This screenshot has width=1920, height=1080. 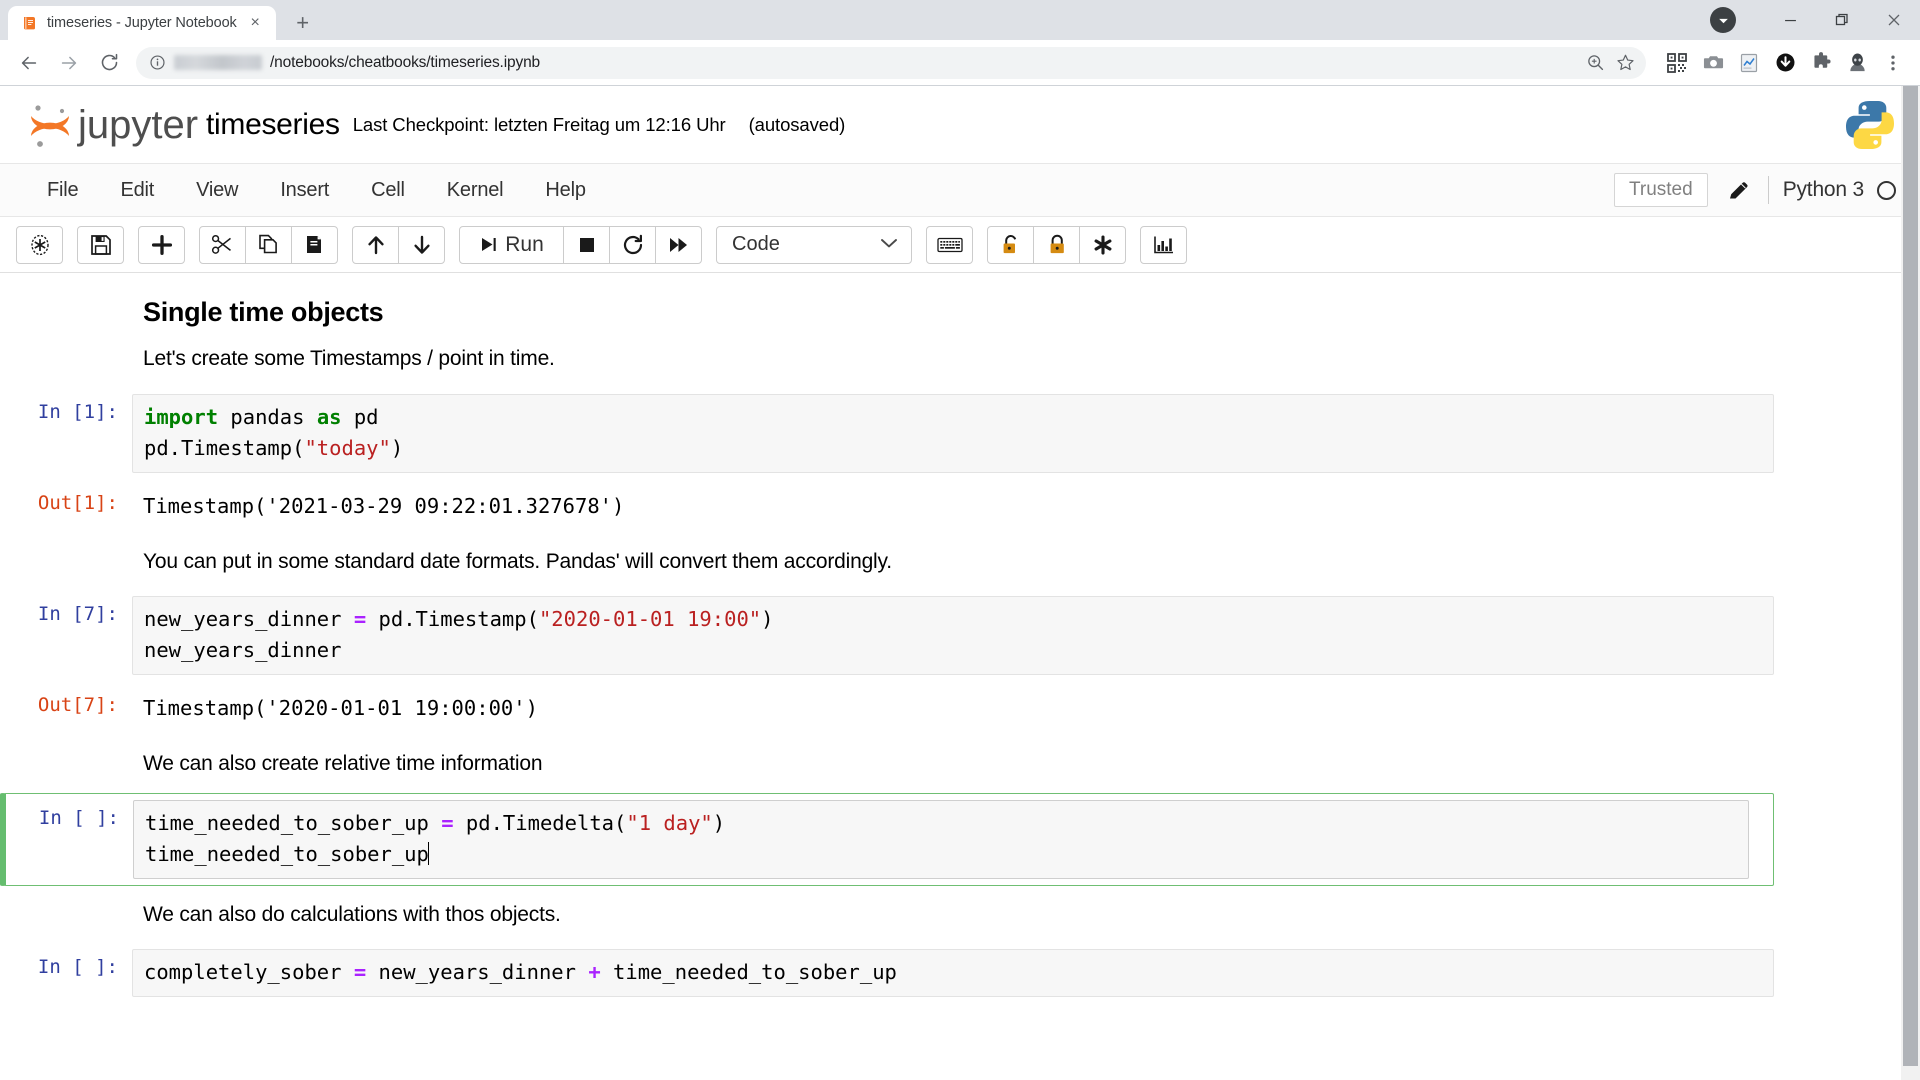 I want to click on reload-icon, so click(x=109, y=63).